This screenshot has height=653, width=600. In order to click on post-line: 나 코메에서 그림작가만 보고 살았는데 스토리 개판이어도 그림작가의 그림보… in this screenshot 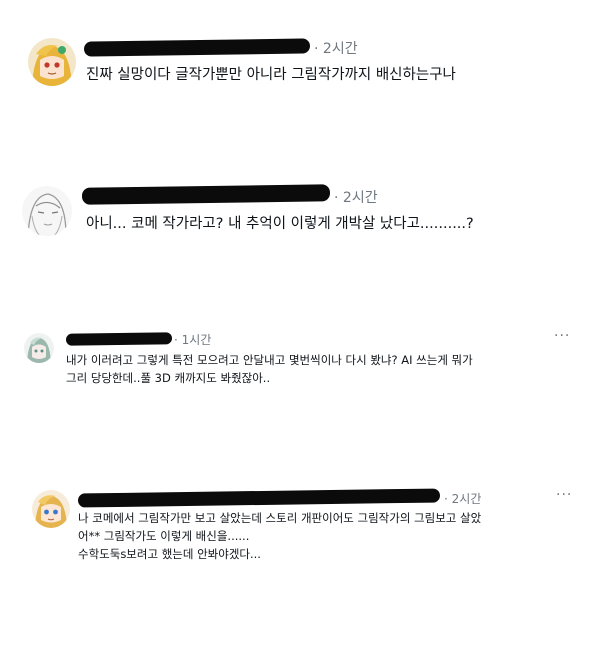, I will do `click(280, 518)`.